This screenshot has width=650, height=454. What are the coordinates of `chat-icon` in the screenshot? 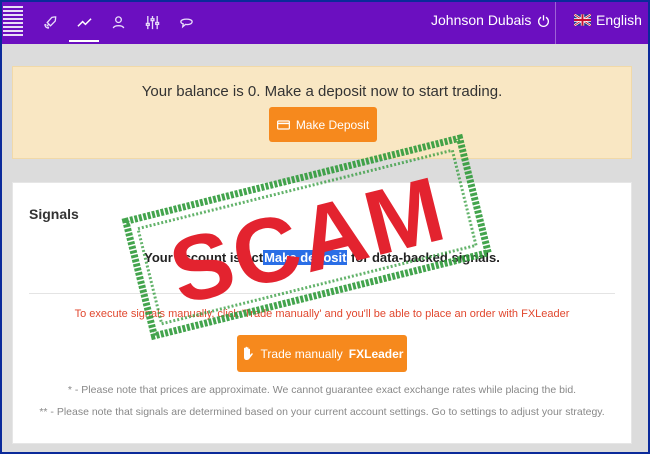 It's located at (186, 22).